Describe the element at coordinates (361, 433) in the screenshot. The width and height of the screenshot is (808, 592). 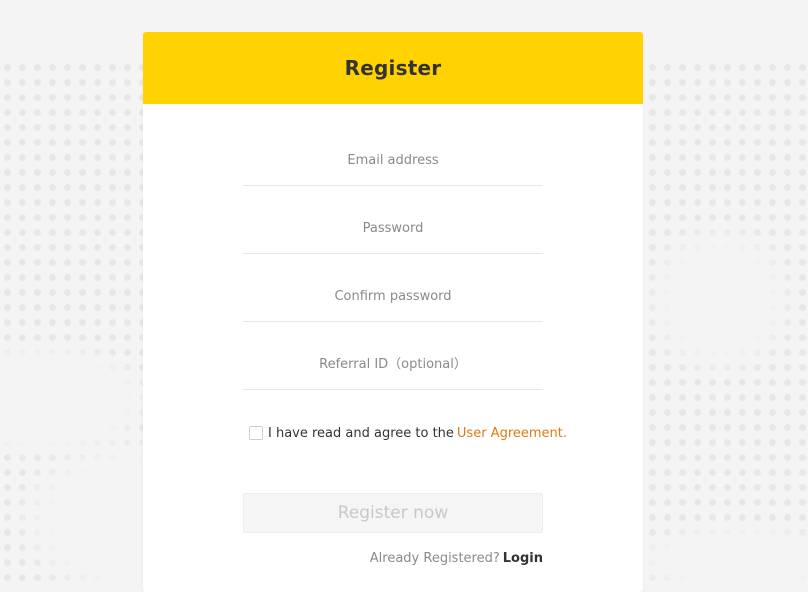
I see `agreement-text: I have read and agree to the` at that location.